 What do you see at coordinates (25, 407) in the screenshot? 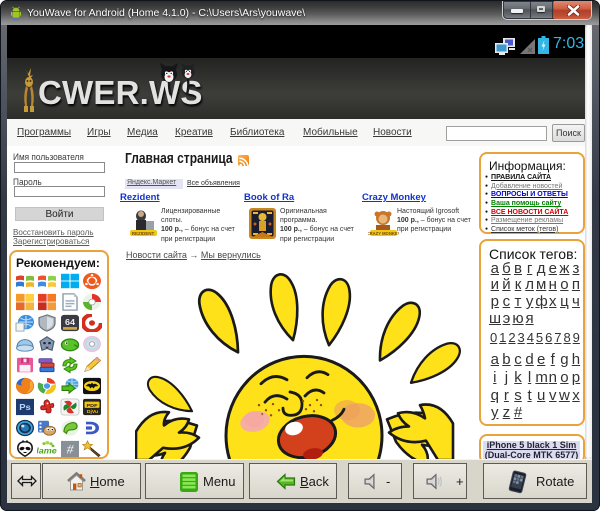
I see `svg-text: Ps` at bounding box center [25, 407].